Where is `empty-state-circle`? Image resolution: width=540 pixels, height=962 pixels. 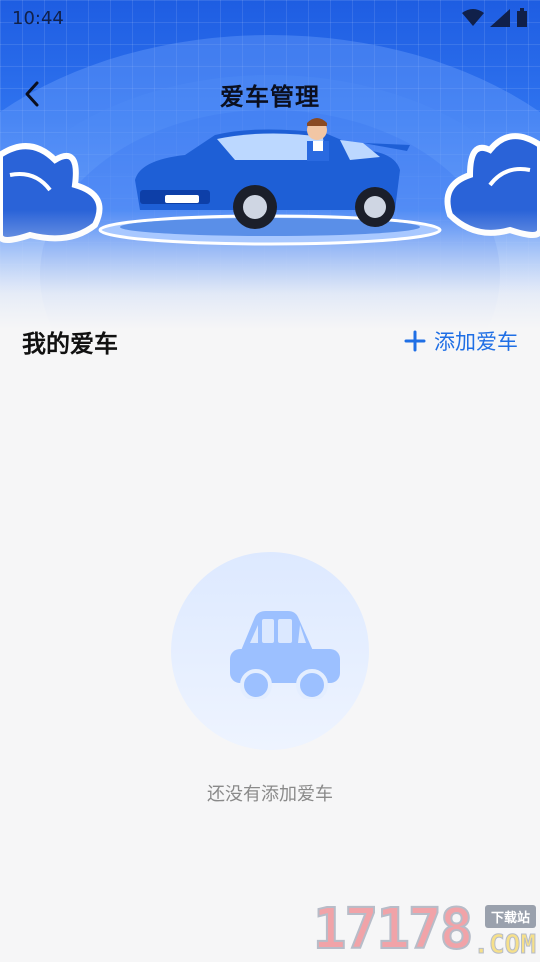 empty-state-circle is located at coordinates (270, 651).